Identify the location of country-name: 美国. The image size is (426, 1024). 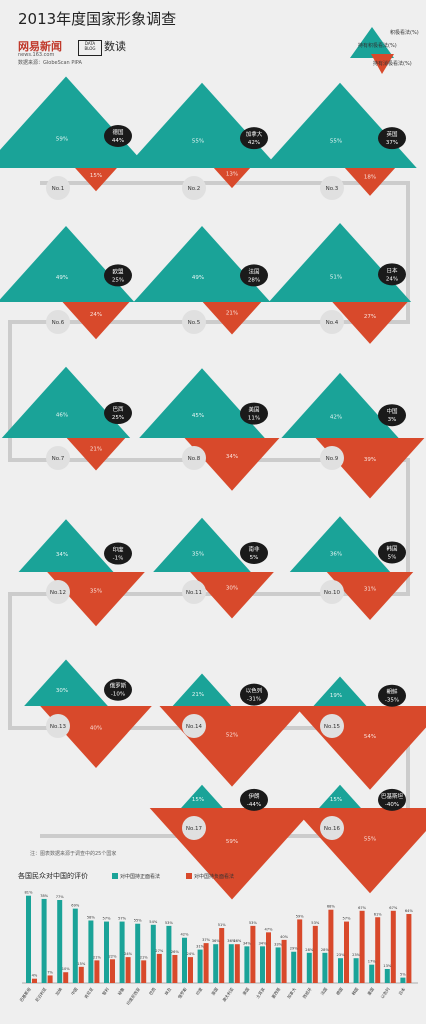
(254, 410).